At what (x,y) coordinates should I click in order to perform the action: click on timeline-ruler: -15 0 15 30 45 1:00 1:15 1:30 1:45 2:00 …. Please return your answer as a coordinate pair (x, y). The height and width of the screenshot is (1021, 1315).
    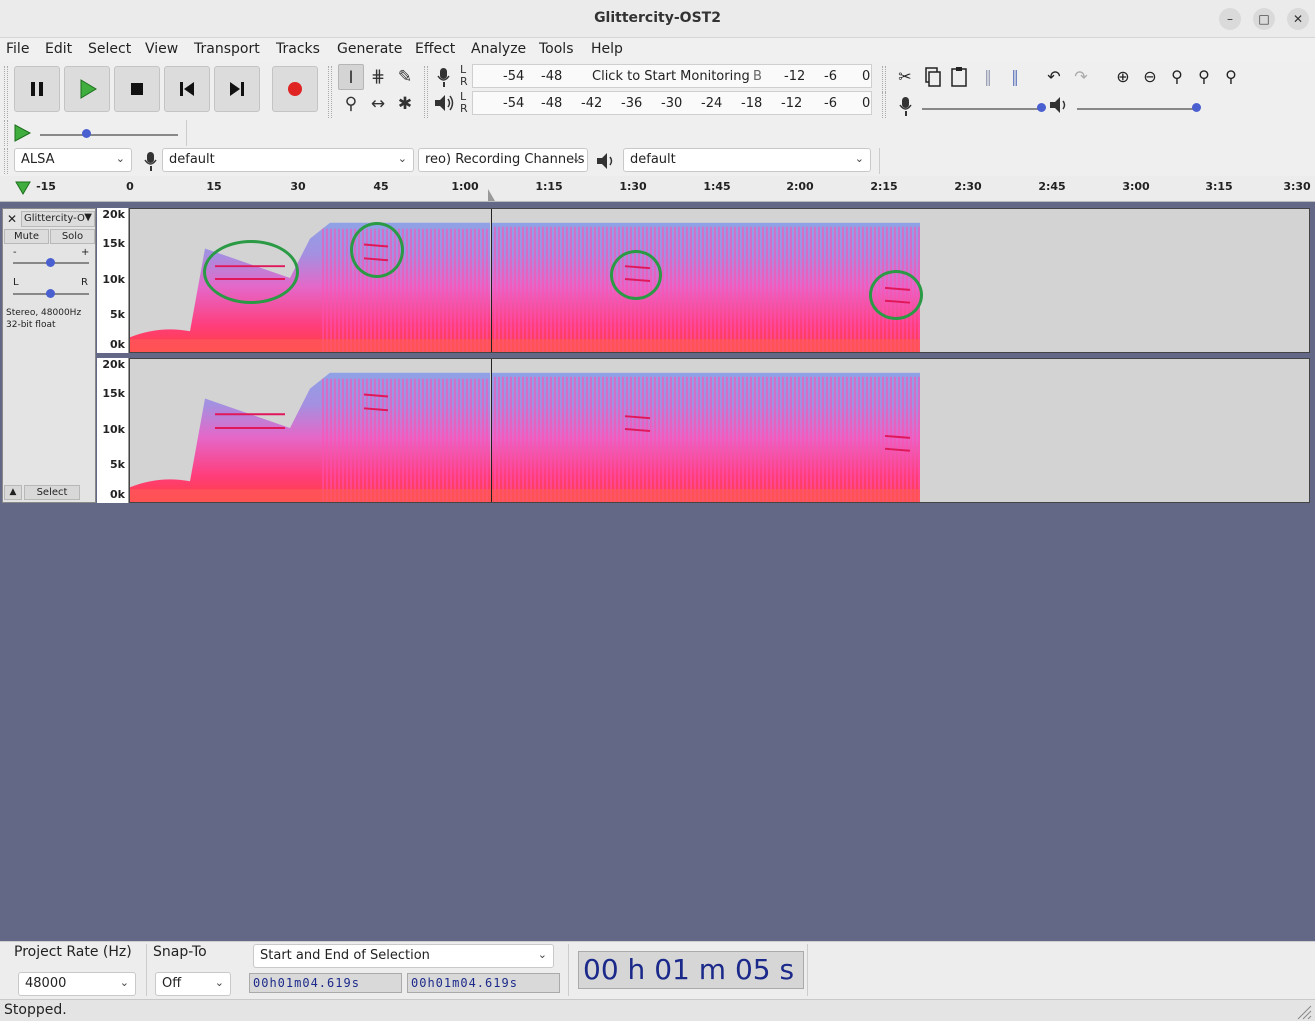
    Looking at the image, I should click on (657, 189).